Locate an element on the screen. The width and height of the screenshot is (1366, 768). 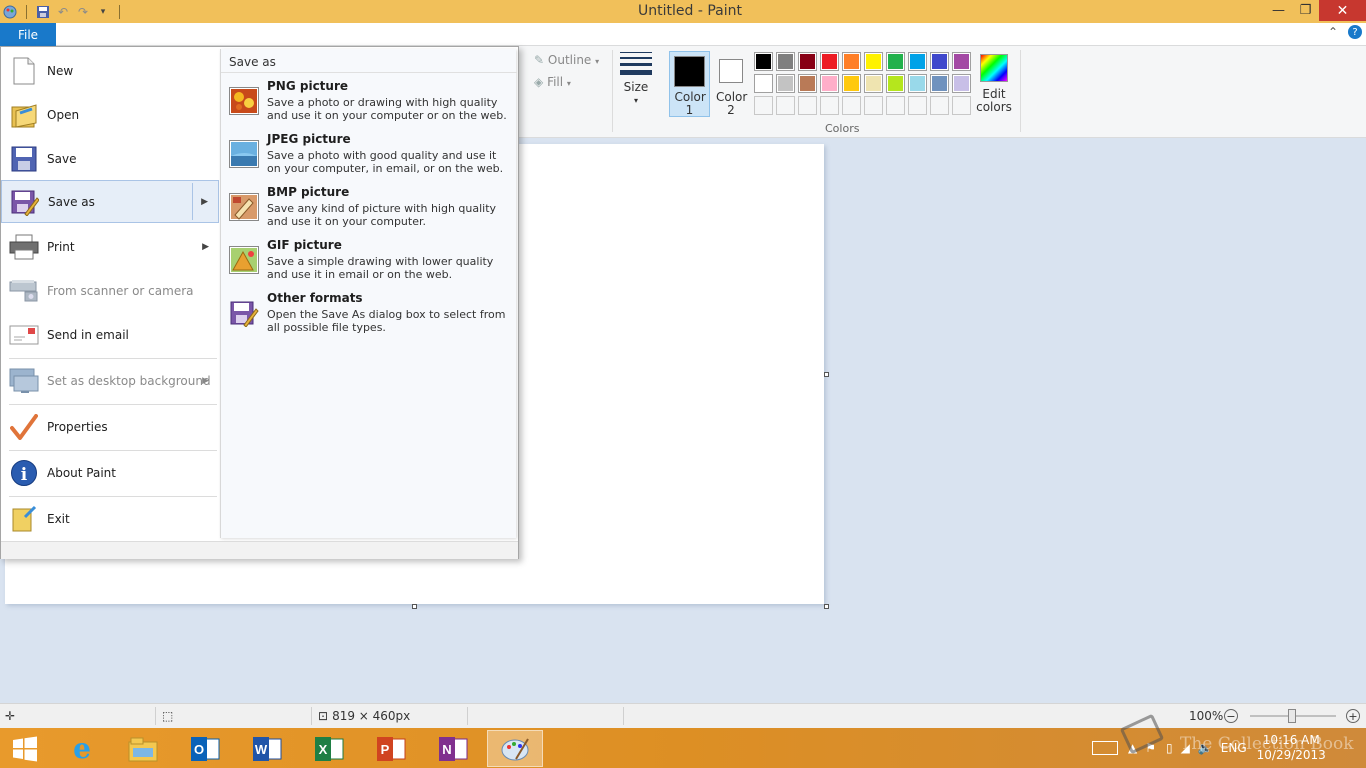
size-button: Size ▾ is located at coordinates (636, 79).